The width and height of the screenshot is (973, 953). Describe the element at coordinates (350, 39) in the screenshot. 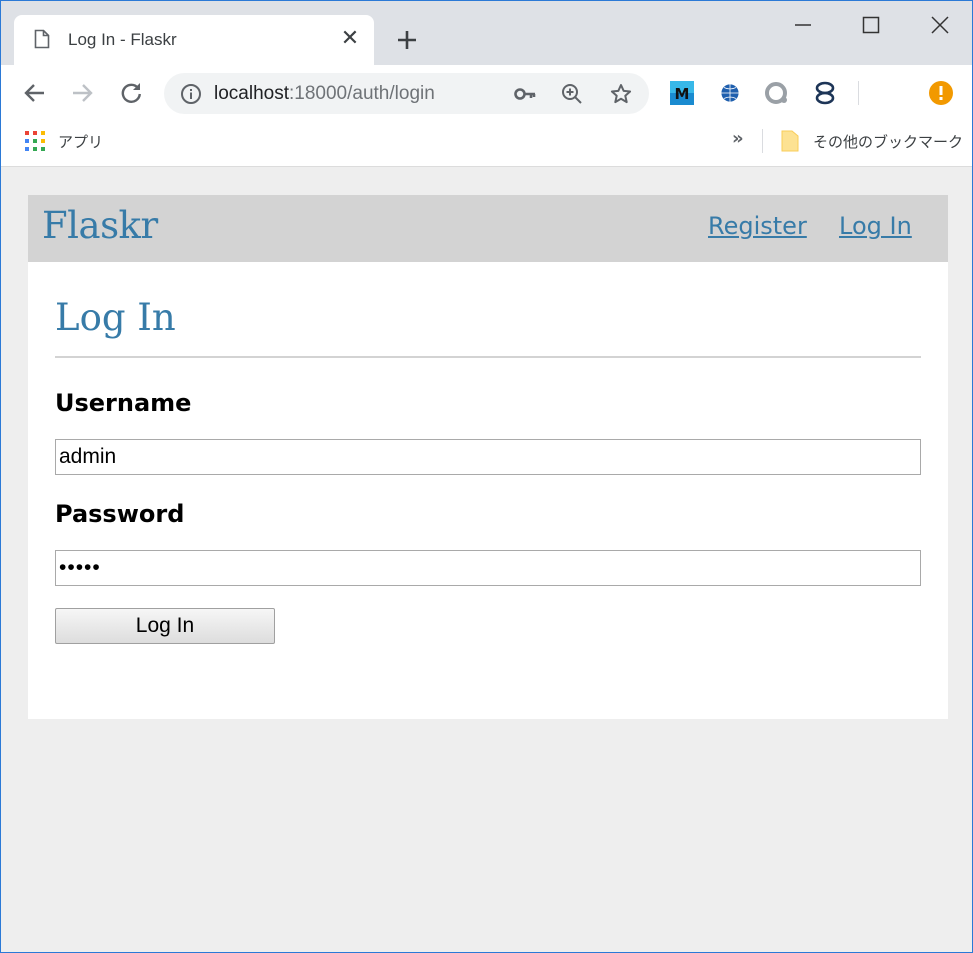

I see `close-icon: ✕` at that location.